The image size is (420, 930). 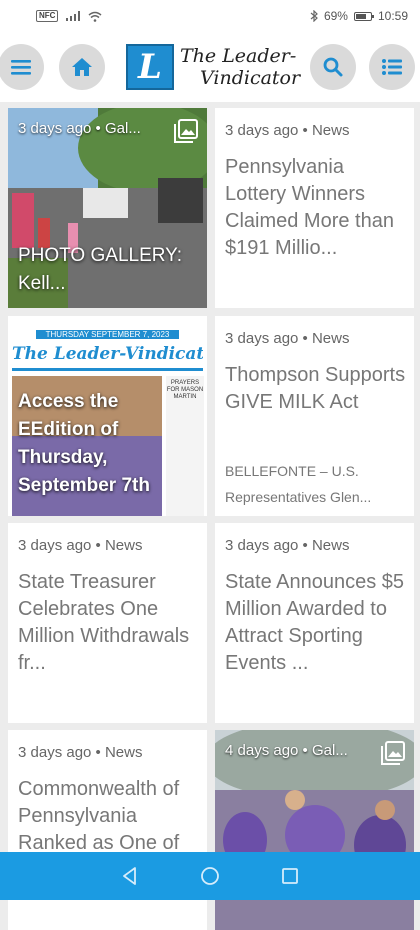 I want to click on signal-icon, so click(x=73, y=16).